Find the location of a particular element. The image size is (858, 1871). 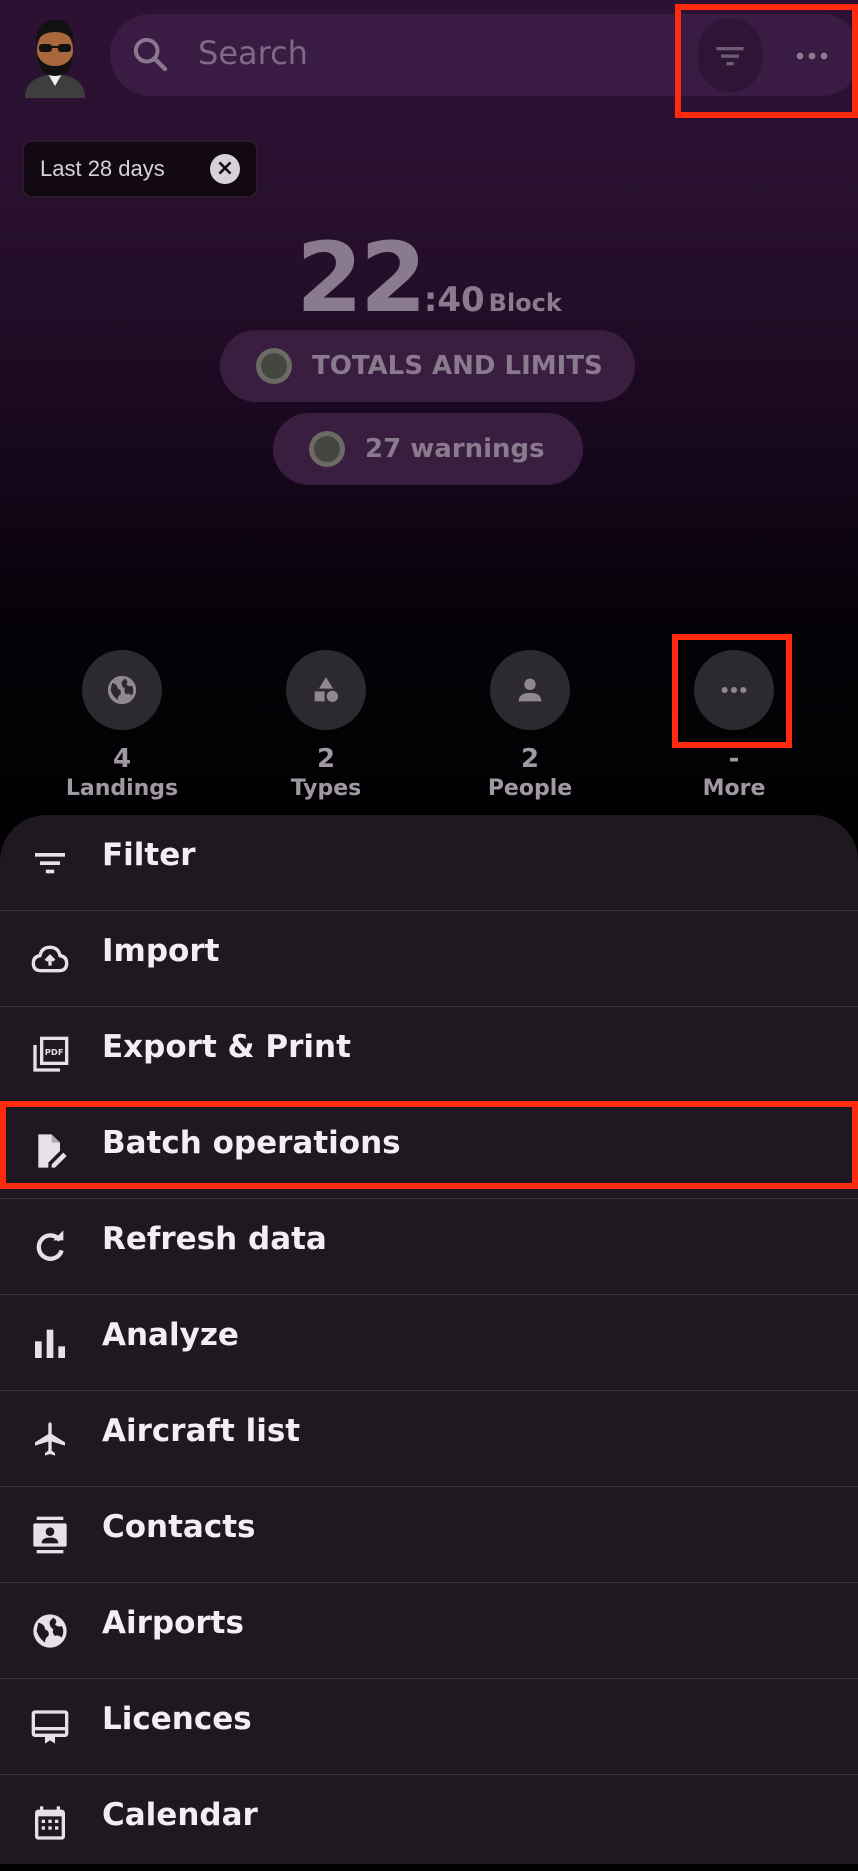

highlight-batch-operations is located at coordinates (429, 1145).